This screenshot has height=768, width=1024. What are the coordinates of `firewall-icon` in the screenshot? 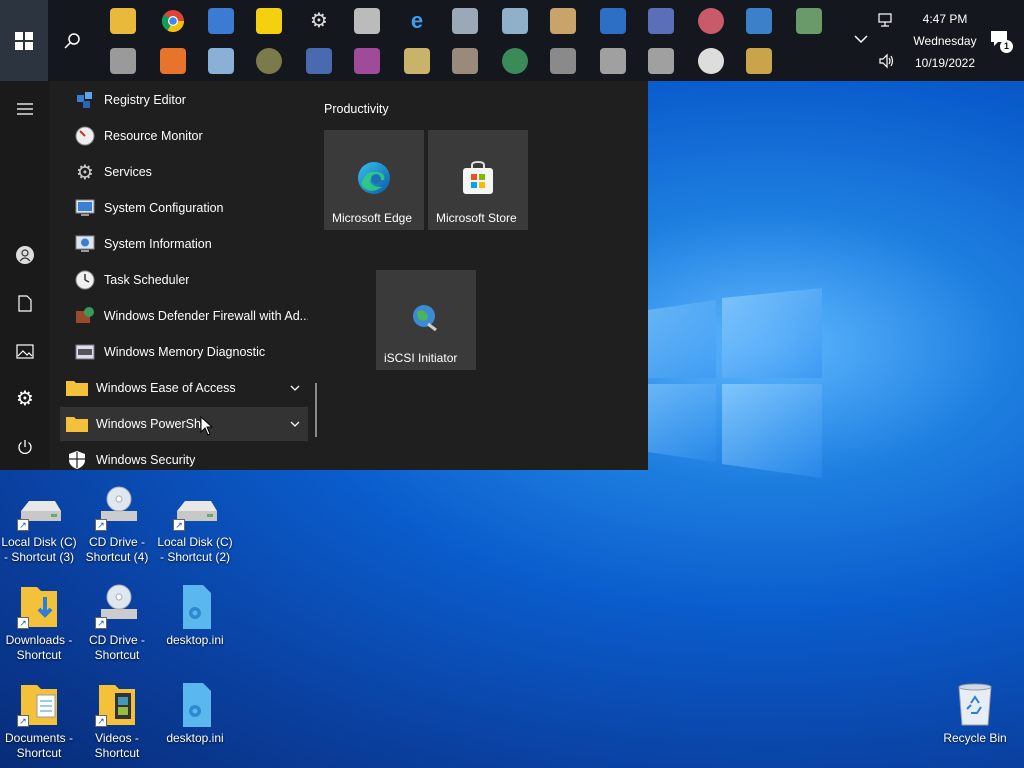 It's located at (85, 316).